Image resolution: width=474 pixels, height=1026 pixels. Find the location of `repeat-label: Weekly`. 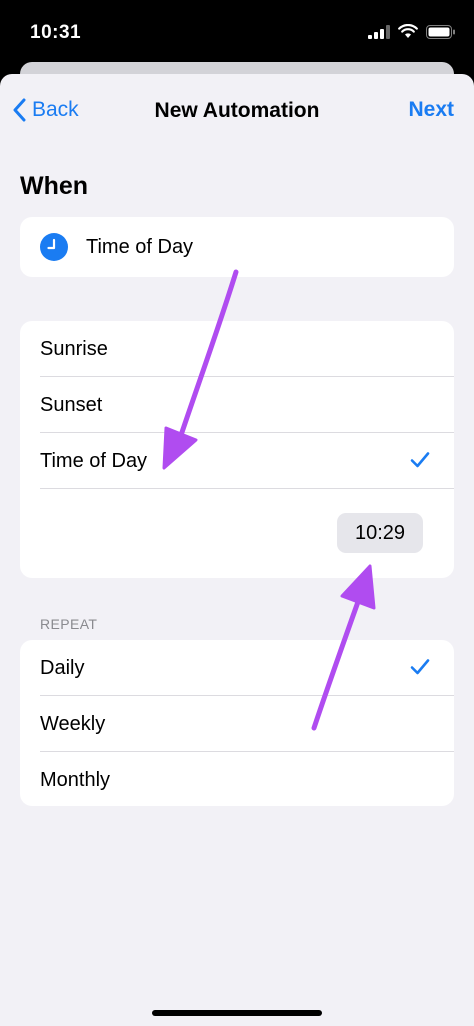

repeat-label: Weekly is located at coordinates (73, 723).